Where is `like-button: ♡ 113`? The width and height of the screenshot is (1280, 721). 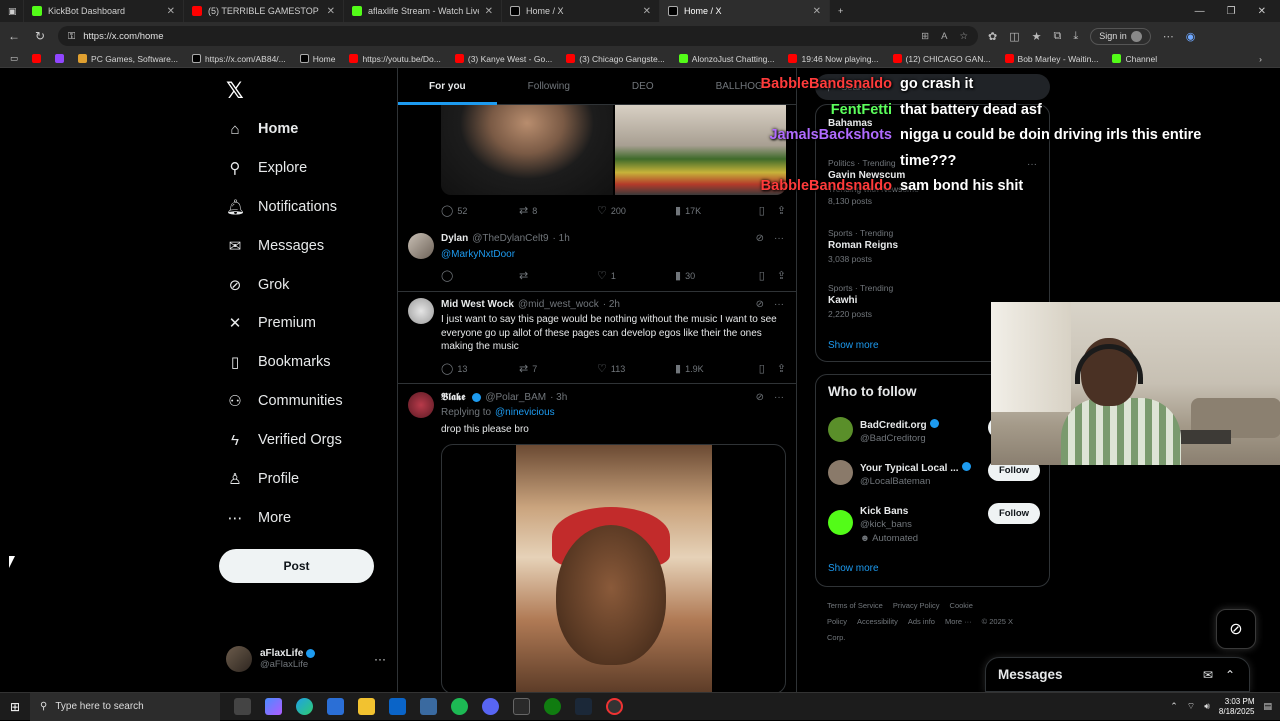
like-button: ♡ 113 is located at coordinates (636, 368).